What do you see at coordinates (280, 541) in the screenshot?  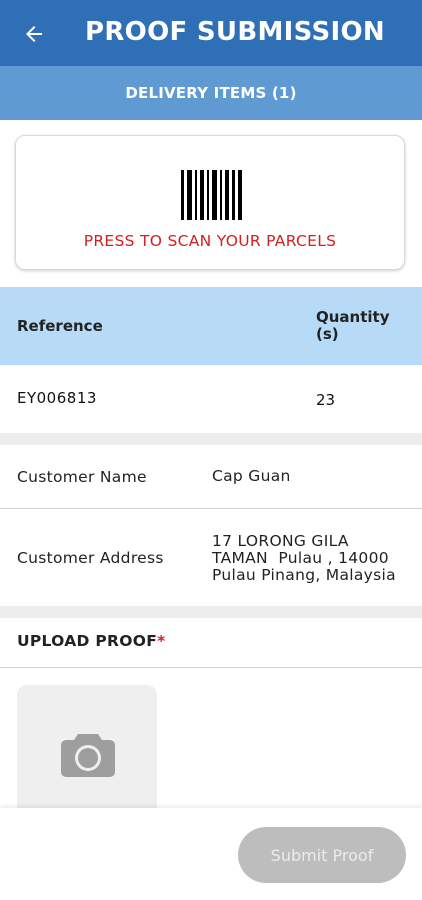 I see `address-line-1: 17 LORONG GILA` at bounding box center [280, 541].